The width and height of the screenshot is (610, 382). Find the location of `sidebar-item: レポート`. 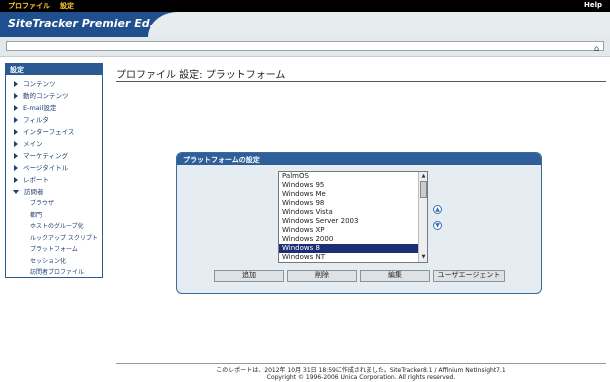

sidebar-item: レポート is located at coordinates (54, 180).